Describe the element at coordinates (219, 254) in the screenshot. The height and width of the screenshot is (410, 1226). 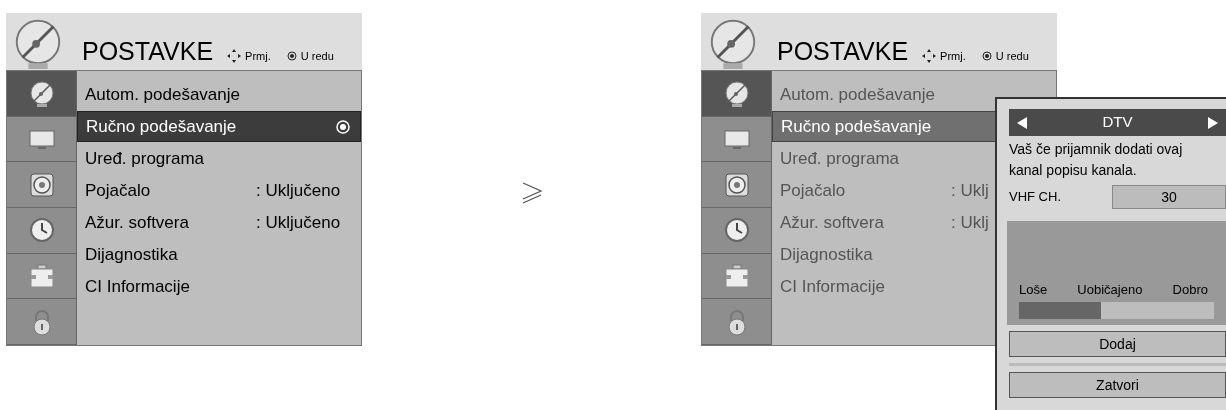
I see `menu-item: Dijagnostika` at that location.